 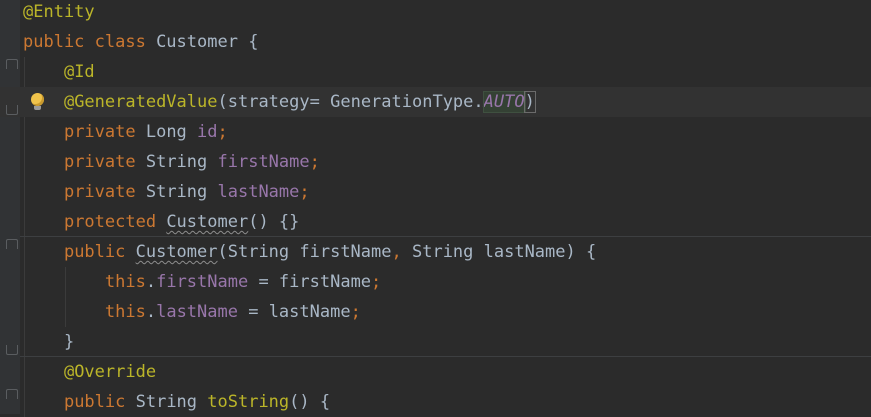 I want to click on code-text: this.lastName = lastName;, so click(x=192, y=312).